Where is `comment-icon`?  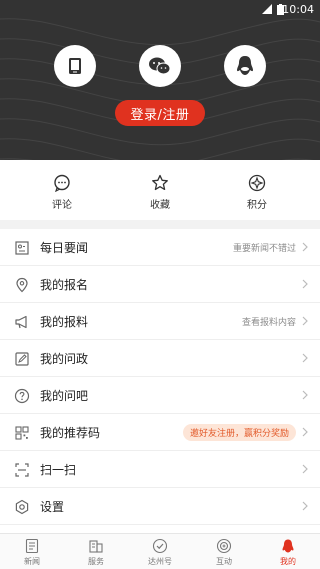
comment-icon is located at coordinates (62, 183).